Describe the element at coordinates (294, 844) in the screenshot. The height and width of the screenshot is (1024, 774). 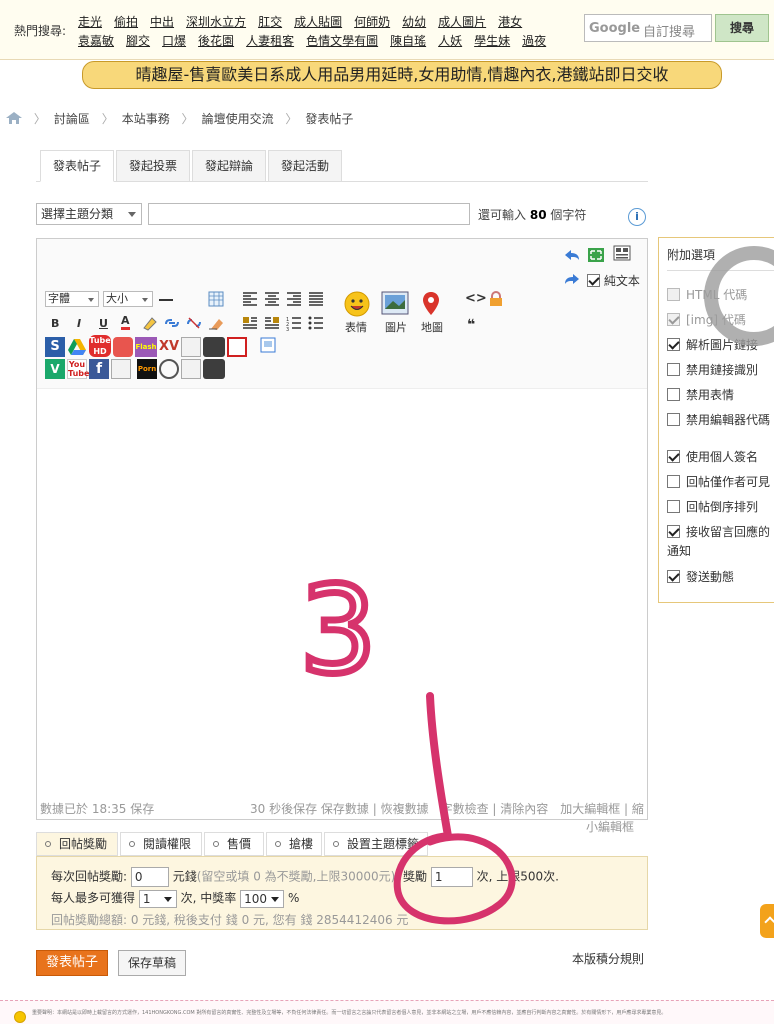
I see `tab-floor: 搶樓` at that location.